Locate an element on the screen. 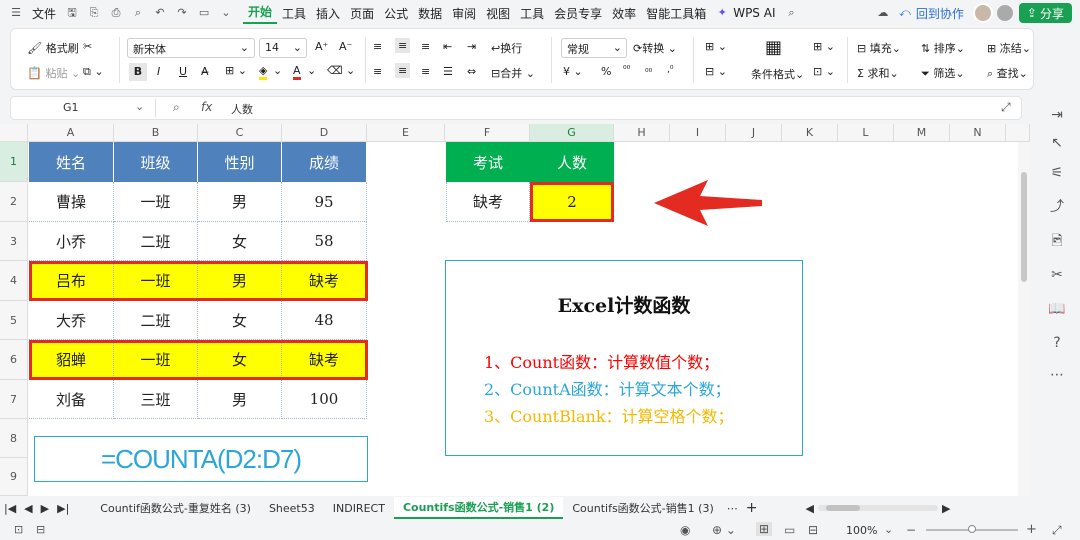 This screenshot has height=540, width=1080. table-cell: 女 is located at coordinates (240, 320).